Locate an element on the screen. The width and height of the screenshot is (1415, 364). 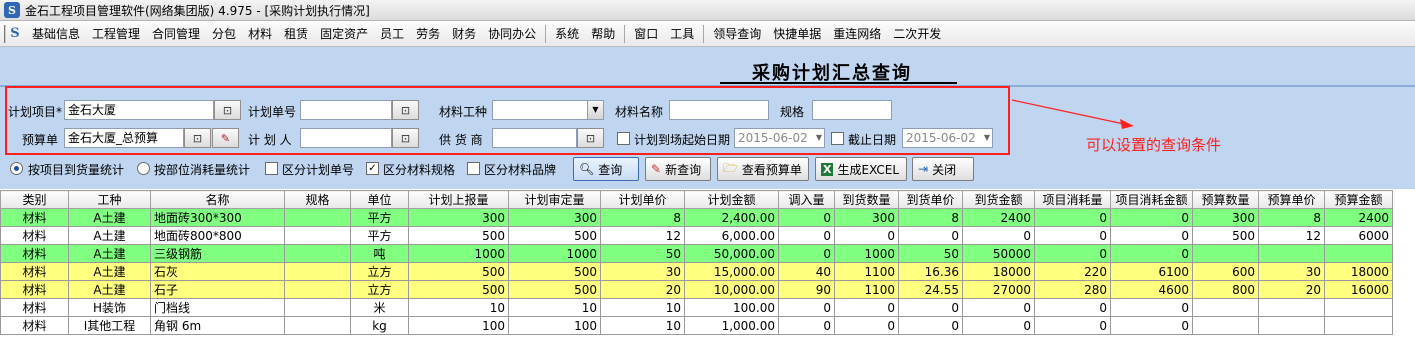
menu-secondary-dev: 二次开发 is located at coordinates (917, 34).